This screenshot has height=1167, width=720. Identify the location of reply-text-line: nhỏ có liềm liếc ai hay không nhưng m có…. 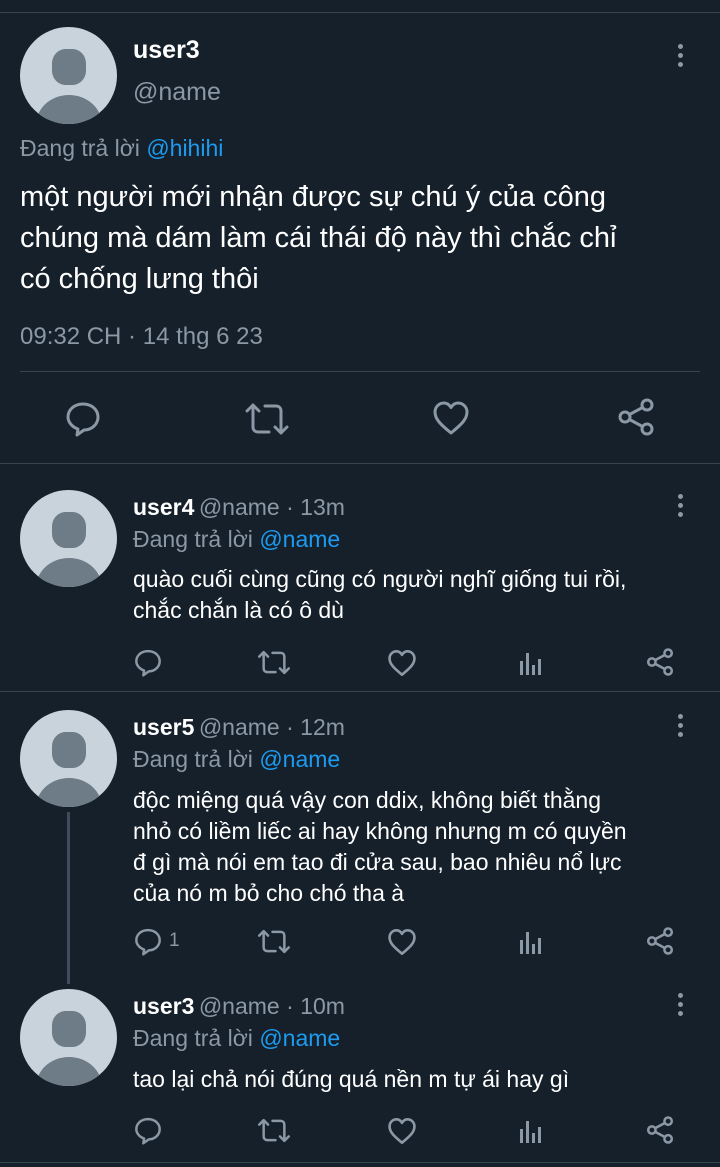
(380, 831).